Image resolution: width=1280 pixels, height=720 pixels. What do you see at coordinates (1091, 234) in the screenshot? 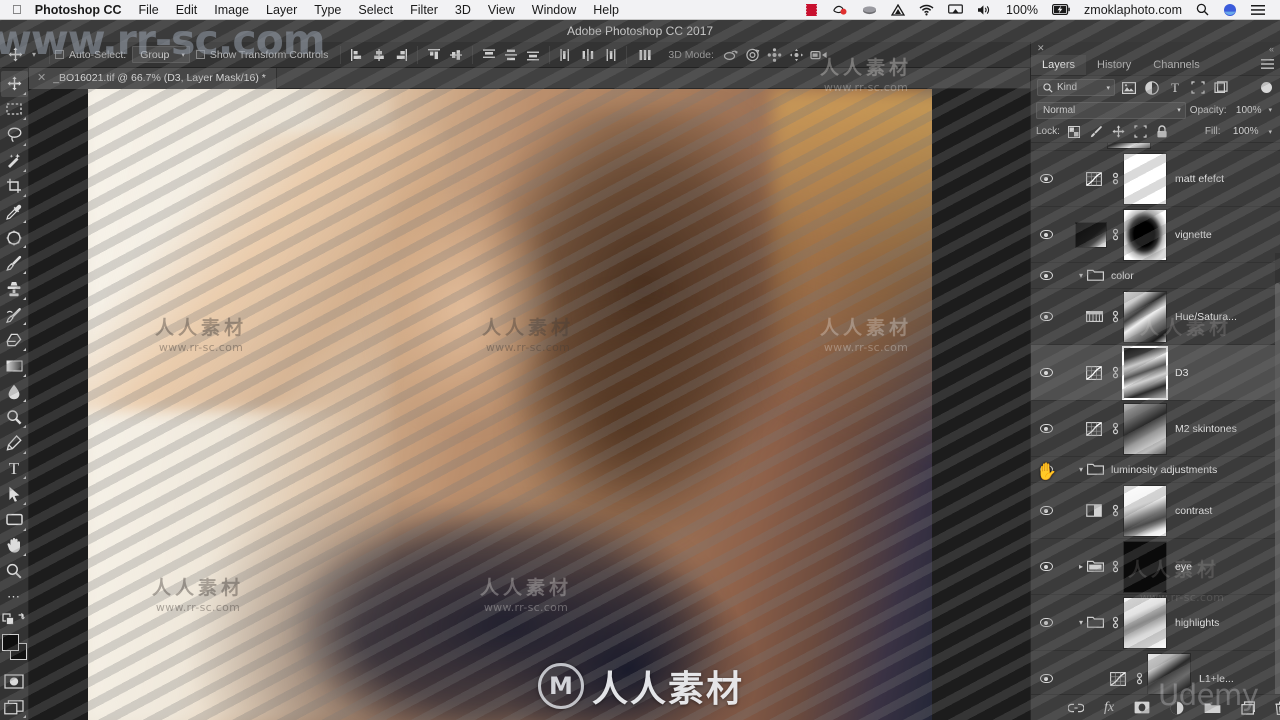
I see `layer-thumbnail` at bounding box center [1091, 234].